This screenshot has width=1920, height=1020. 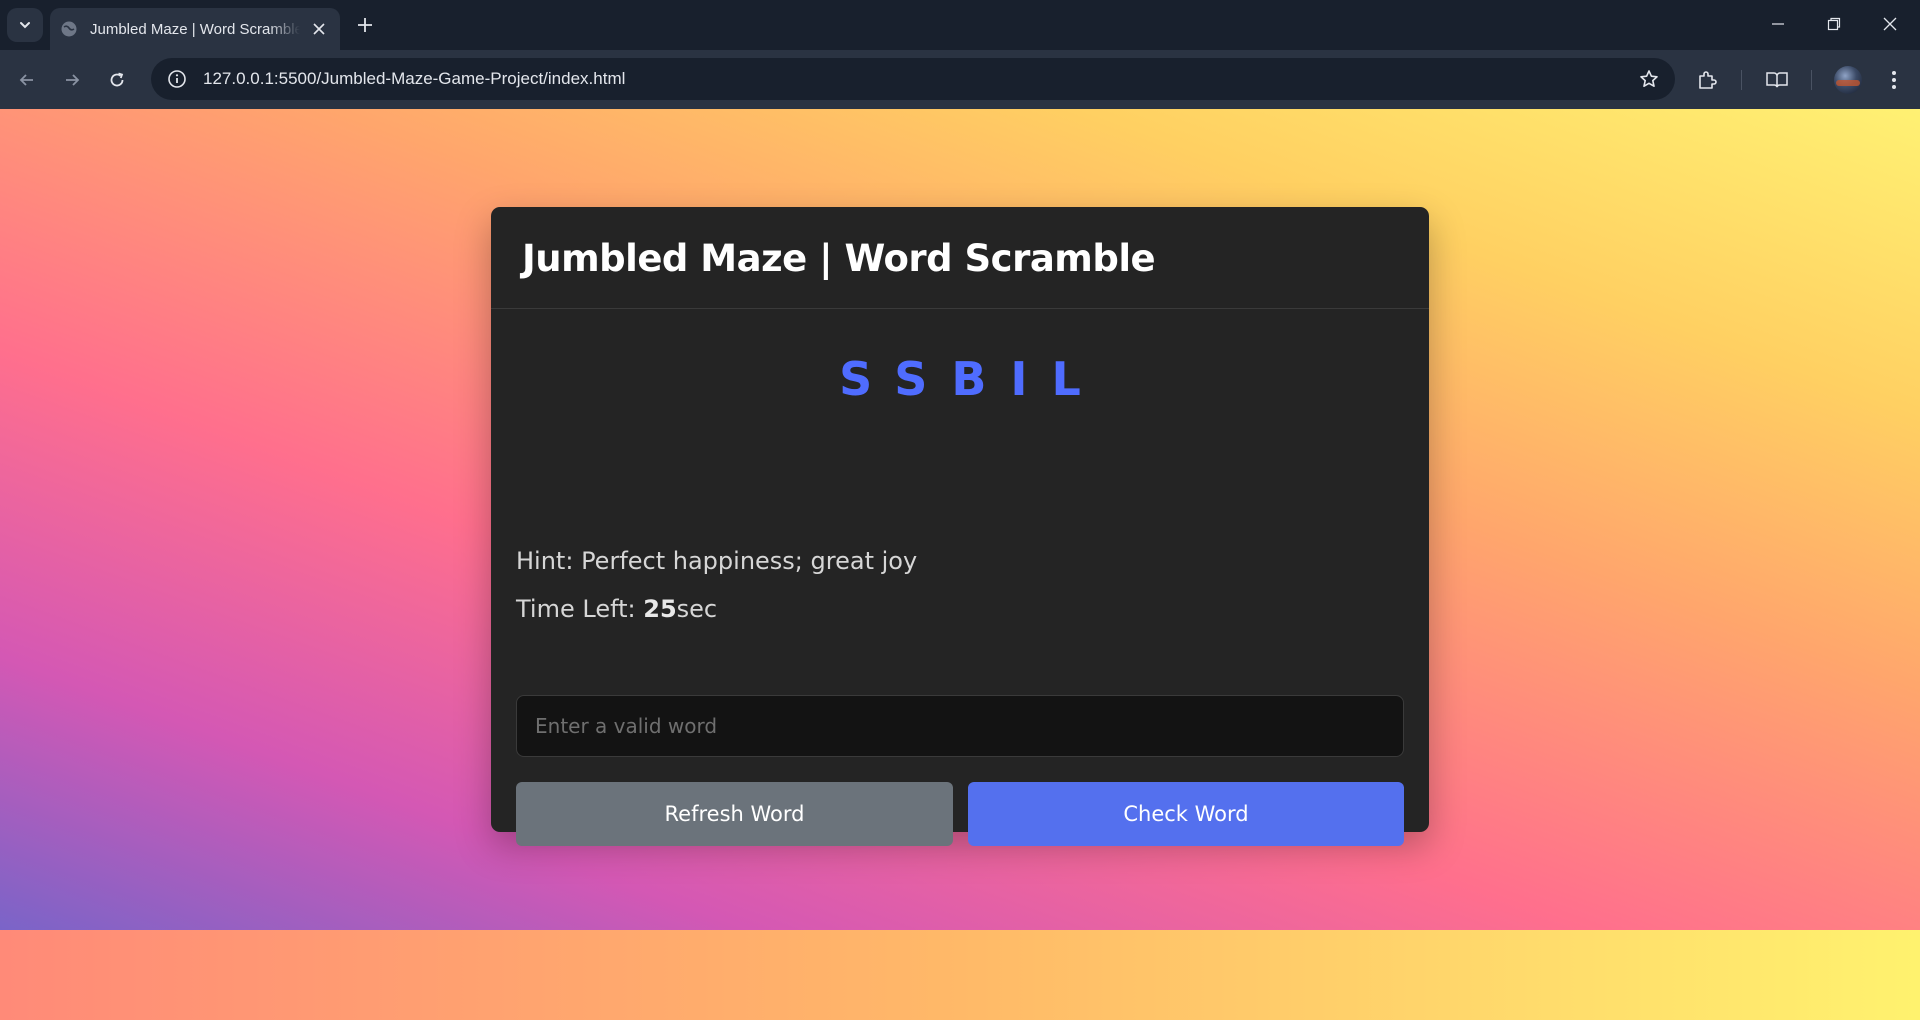 I want to click on time-value: 25, so click(x=660, y=609).